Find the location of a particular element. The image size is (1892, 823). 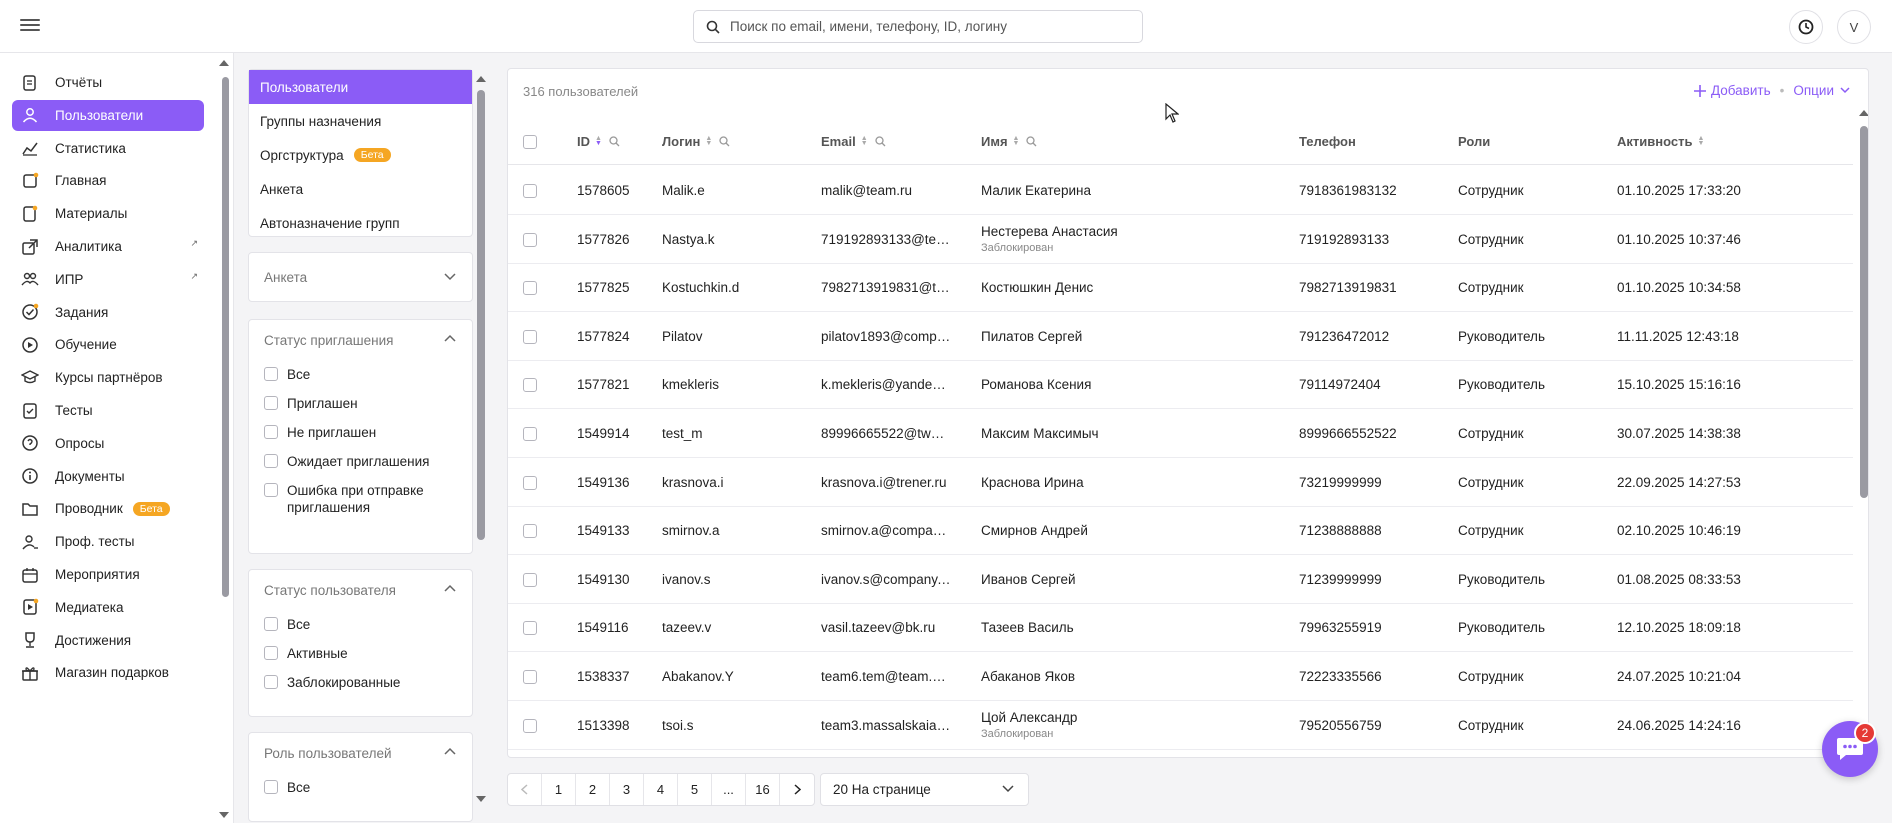

sidebar-item-17: Достижения is located at coordinates (108, 640).